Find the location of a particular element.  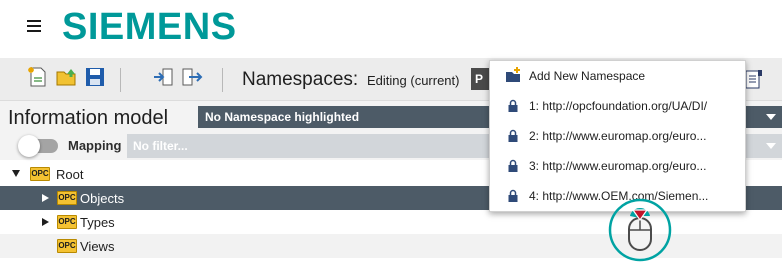

add-namespace-item: Add New Namespace is located at coordinates (618, 75).